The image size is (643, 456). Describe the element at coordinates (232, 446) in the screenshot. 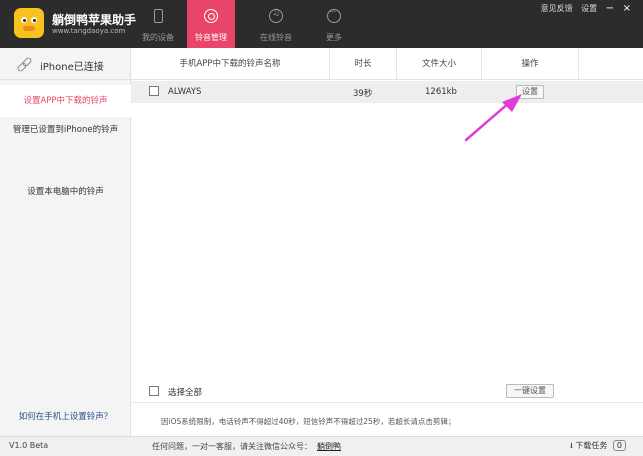

I see `support-message: 任何问题，一对一客服，请关注微信公众号：` at that location.